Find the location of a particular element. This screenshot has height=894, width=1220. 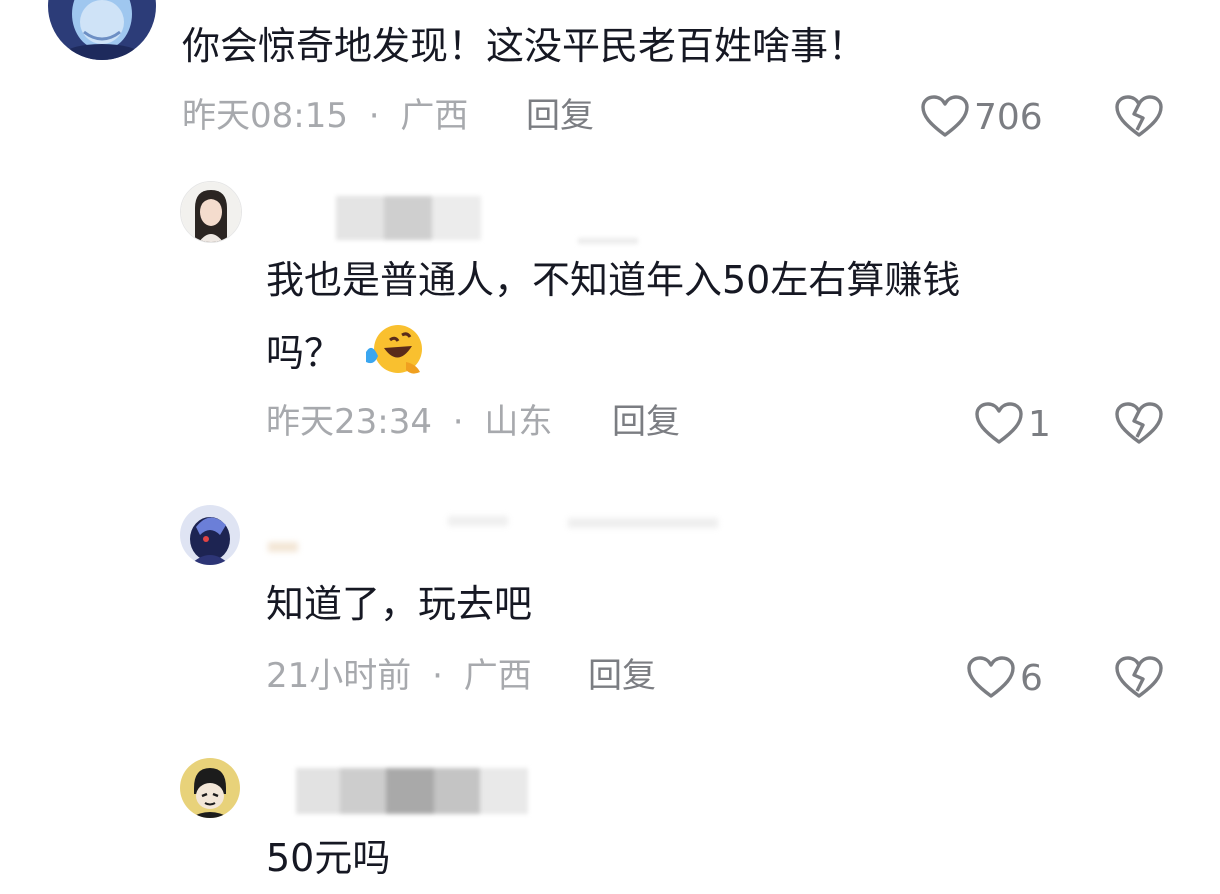

like-button: 1 is located at coordinates (1012, 425).